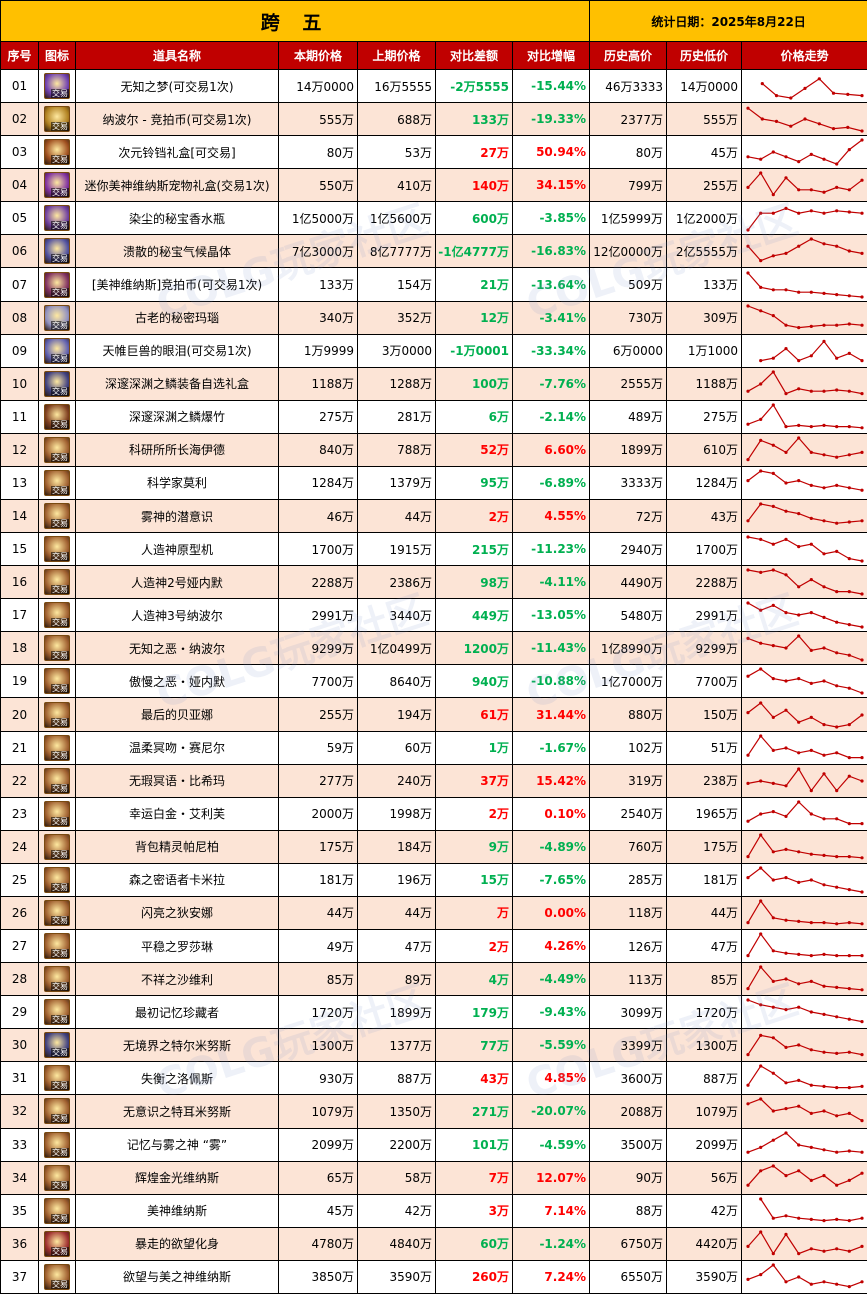 The height and width of the screenshot is (1294, 867). What do you see at coordinates (57, 946) in the screenshot?
I see `item-icon-cell: 交易` at bounding box center [57, 946].